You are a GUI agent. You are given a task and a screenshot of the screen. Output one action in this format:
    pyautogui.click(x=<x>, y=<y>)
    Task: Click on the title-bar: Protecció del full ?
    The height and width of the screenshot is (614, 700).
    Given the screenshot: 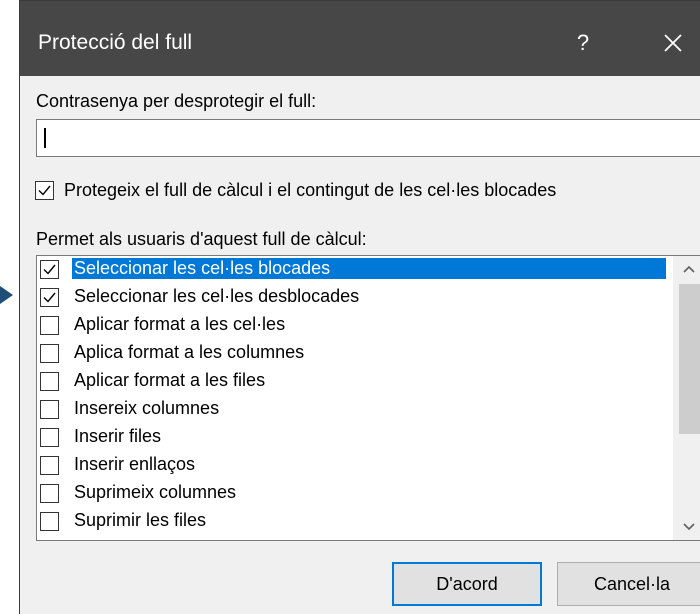 What is the action you would take?
    pyautogui.click(x=360, y=38)
    